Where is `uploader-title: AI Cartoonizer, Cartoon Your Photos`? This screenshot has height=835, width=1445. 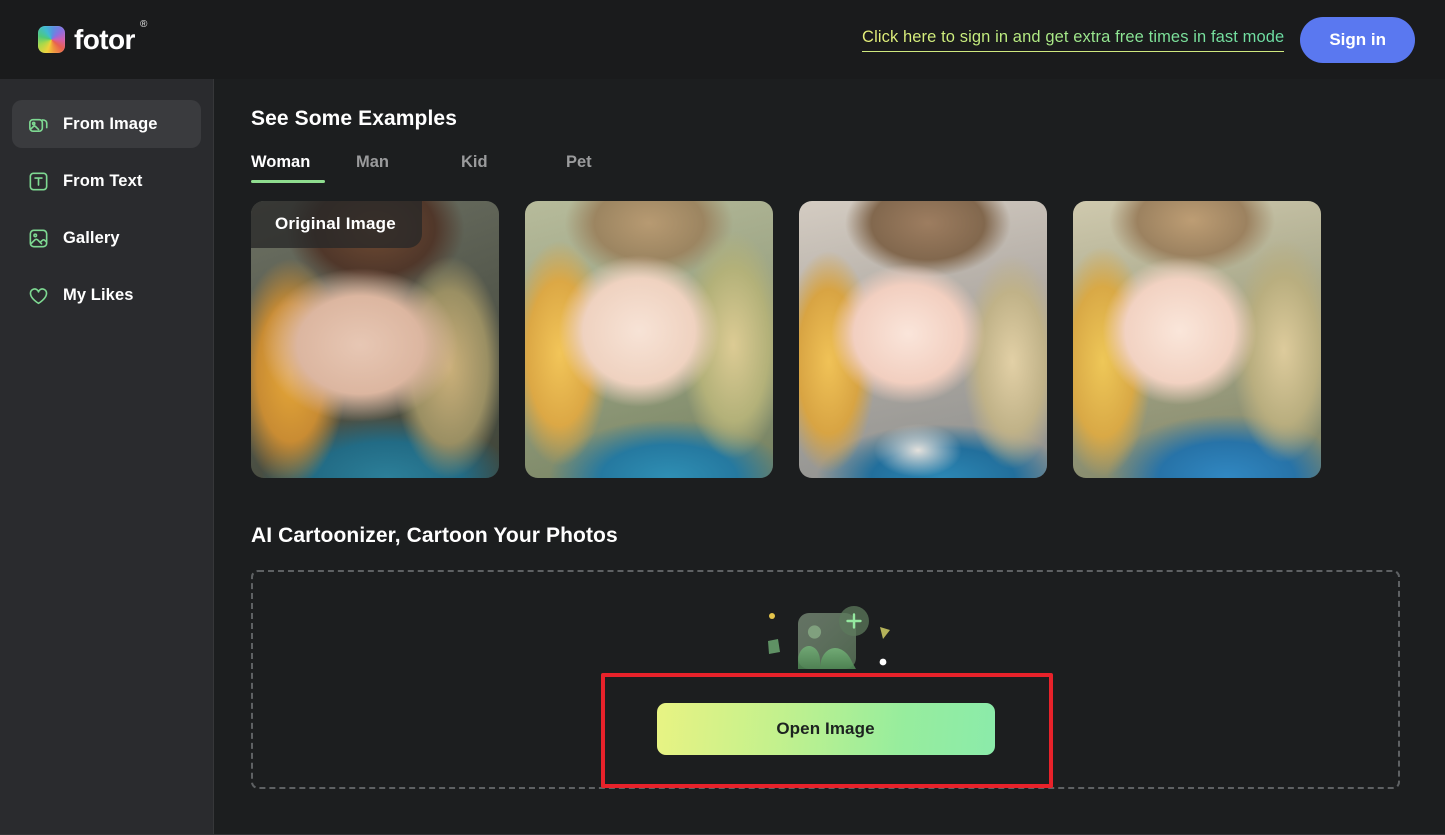 uploader-title: AI Cartoonizer, Cartoon Your Photos is located at coordinates (434, 535).